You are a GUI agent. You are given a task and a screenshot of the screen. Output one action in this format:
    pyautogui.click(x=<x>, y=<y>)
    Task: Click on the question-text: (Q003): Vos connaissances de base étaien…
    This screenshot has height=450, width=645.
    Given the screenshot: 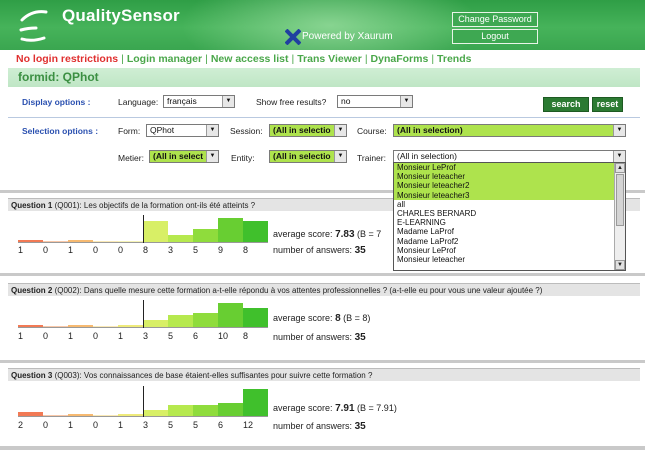 What is the action you would take?
    pyautogui.click(x=213, y=375)
    